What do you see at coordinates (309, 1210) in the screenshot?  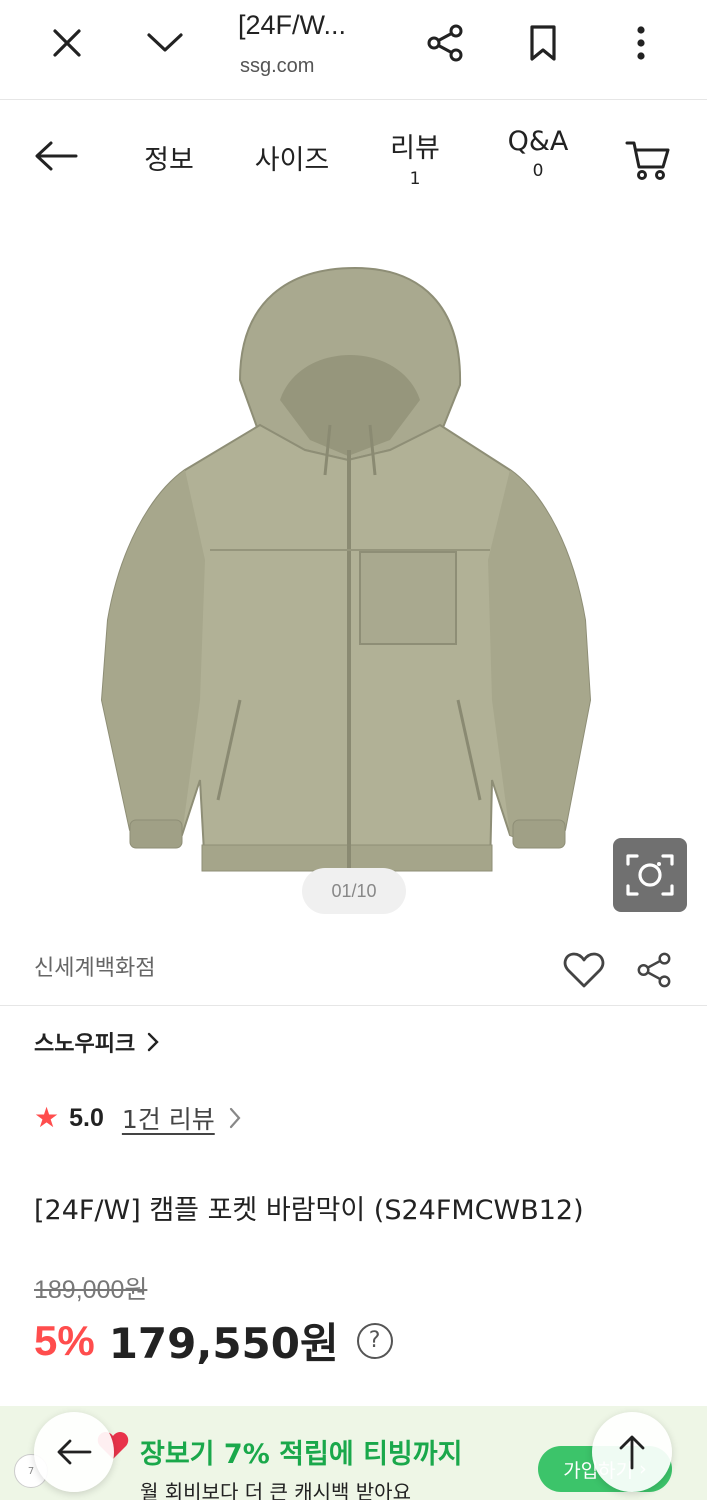 I see `product-title: [24F/W] 캠플 포켓 바람막이 (S24FMCWB12)` at bounding box center [309, 1210].